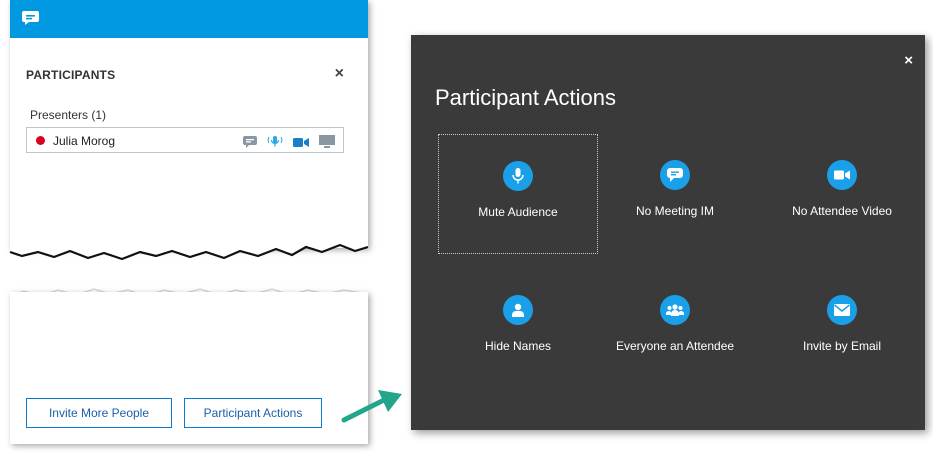 The image size is (933, 453). What do you see at coordinates (675, 194) in the screenshot?
I see `no-meeting-im-action: No Meeting IM` at bounding box center [675, 194].